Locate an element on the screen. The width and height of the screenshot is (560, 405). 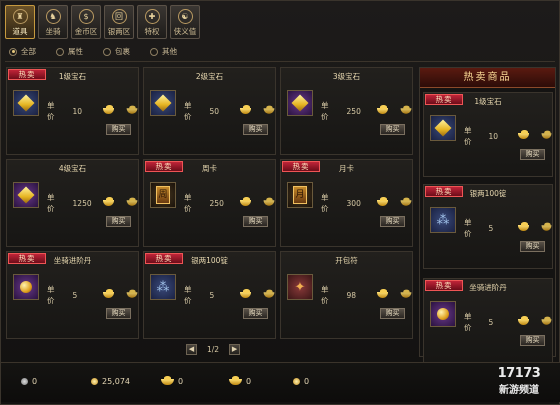
tab-2: $ 金币区 is located at coordinates (86, 22).